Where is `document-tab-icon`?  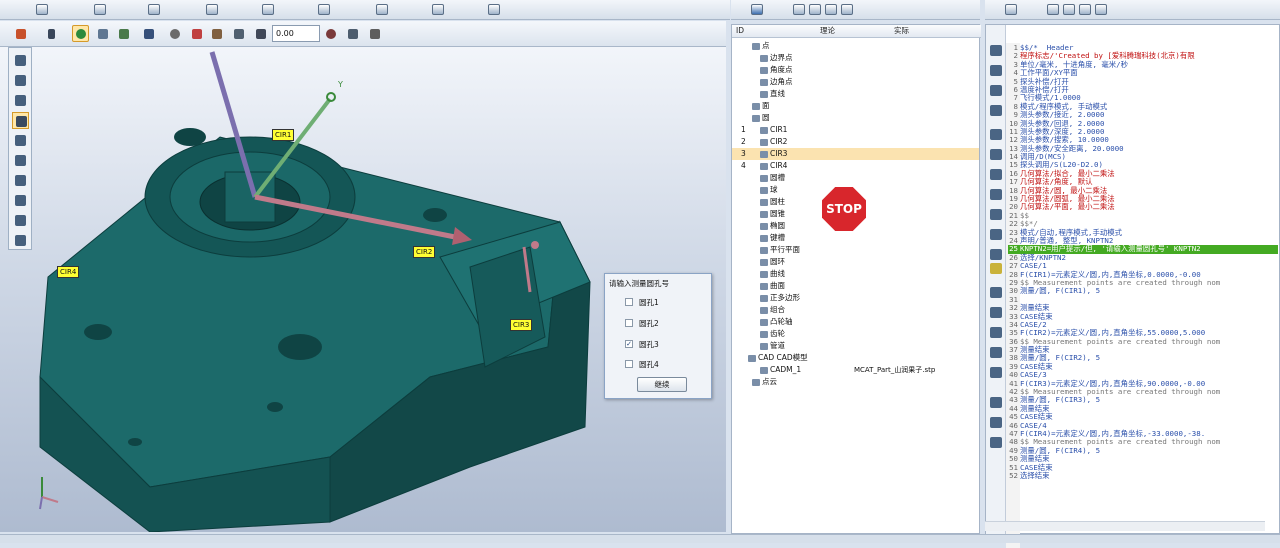 document-tab-icon is located at coordinates (100, 9).